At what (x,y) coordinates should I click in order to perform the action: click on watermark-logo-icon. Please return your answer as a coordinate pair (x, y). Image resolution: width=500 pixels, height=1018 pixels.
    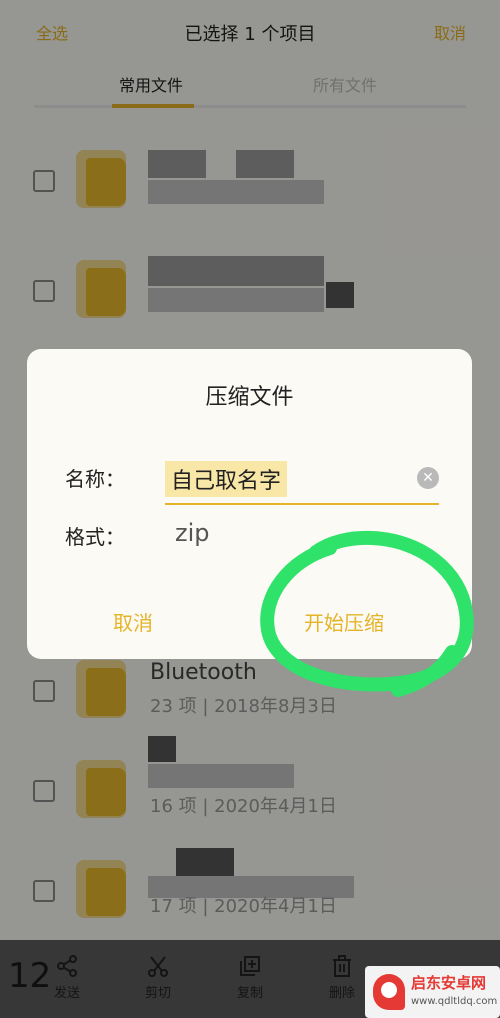
    Looking at the image, I should click on (389, 992).